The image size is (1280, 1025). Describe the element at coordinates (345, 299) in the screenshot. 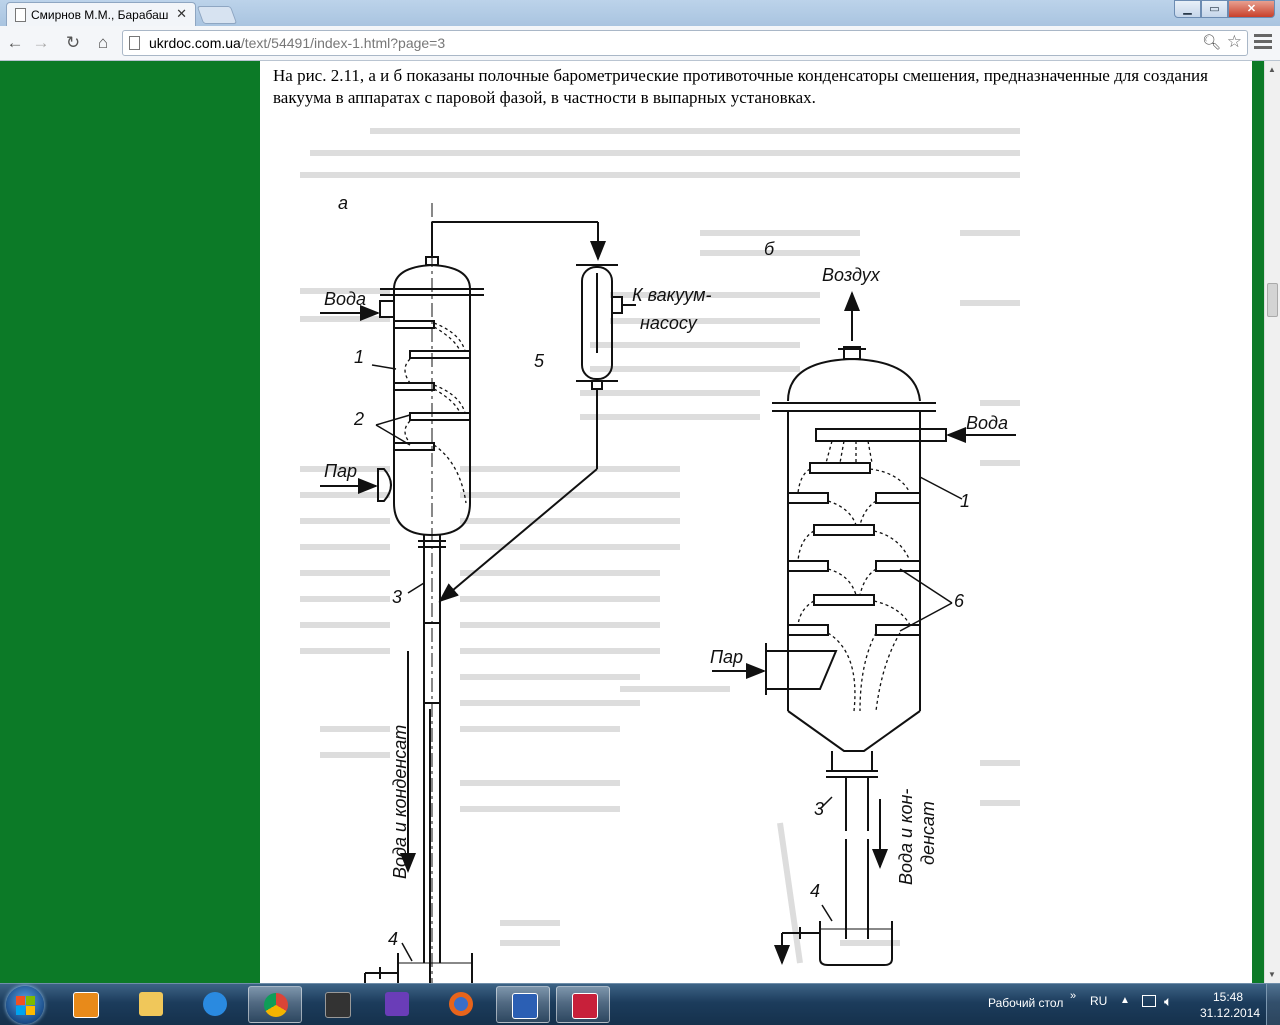

I see `label-voda-a: Вода` at that location.